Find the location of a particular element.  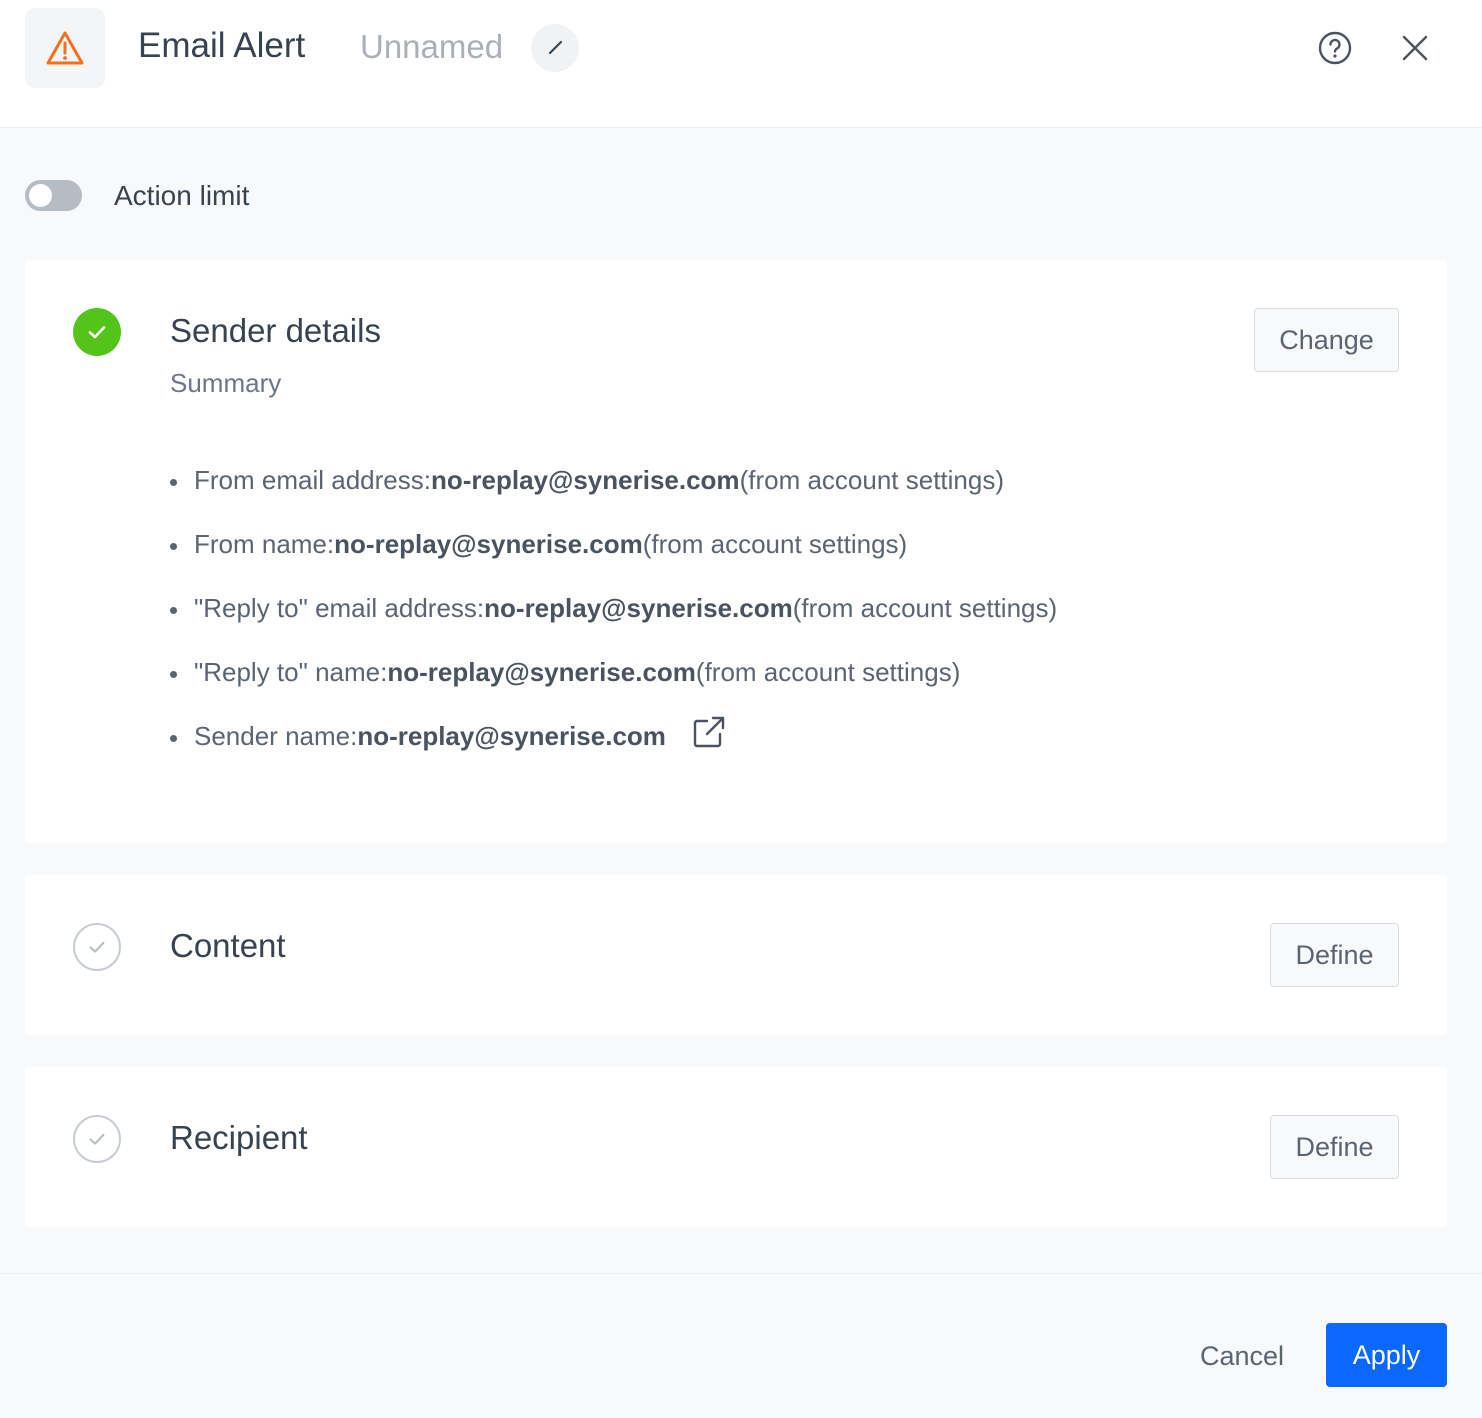

summary-label: From name: is located at coordinates (264, 544).